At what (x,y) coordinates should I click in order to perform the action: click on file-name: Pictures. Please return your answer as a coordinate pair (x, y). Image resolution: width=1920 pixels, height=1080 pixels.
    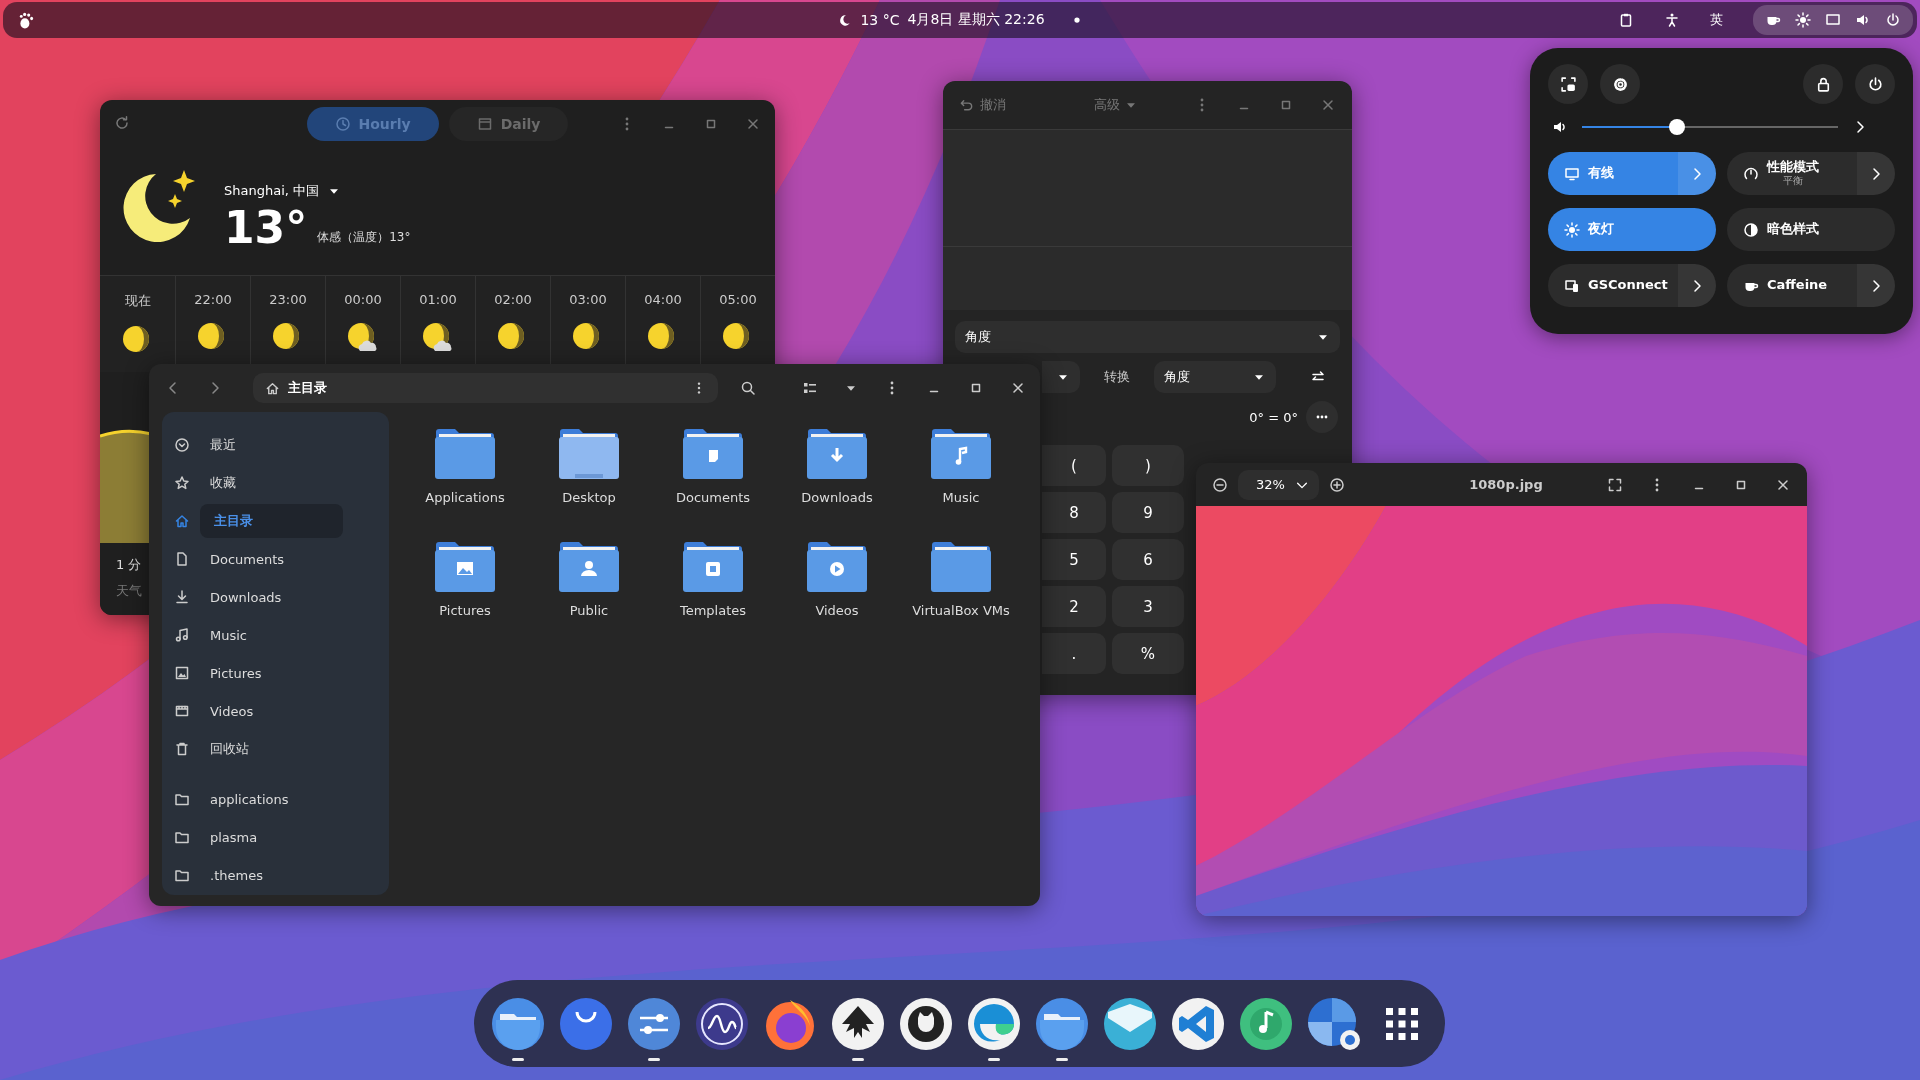
    Looking at the image, I should click on (465, 610).